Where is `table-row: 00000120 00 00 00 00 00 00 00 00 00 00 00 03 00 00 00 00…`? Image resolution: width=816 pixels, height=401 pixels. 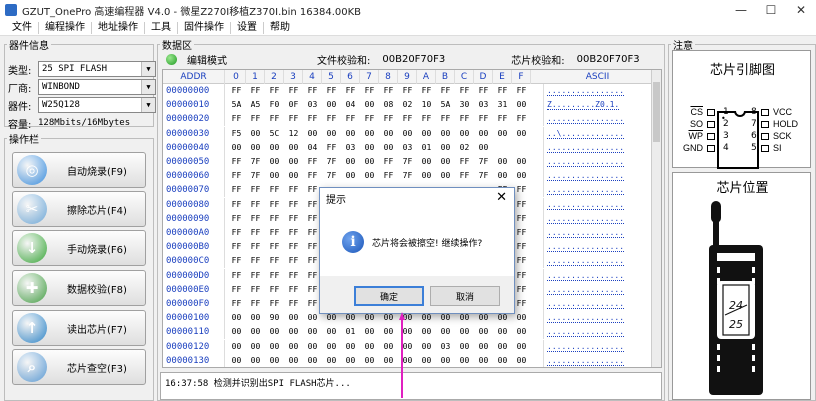 table-row: 00000120 00 00 00 00 00 00 00 00 00 00 00 03 00 00 00 00… is located at coordinates (412, 346).